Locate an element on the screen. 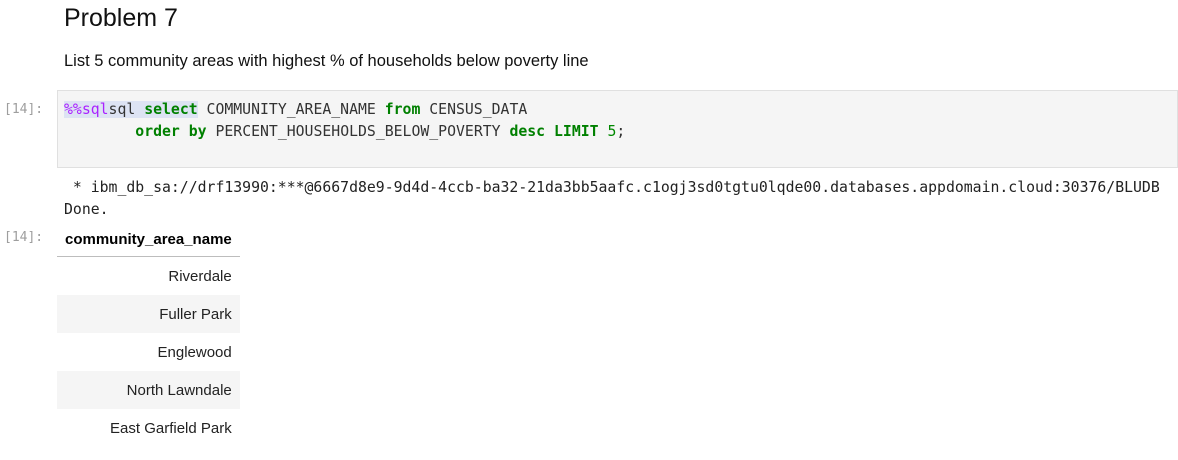 The width and height of the screenshot is (1178, 460). problem-heading: Problem 7 is located at coordinates (121, 18).